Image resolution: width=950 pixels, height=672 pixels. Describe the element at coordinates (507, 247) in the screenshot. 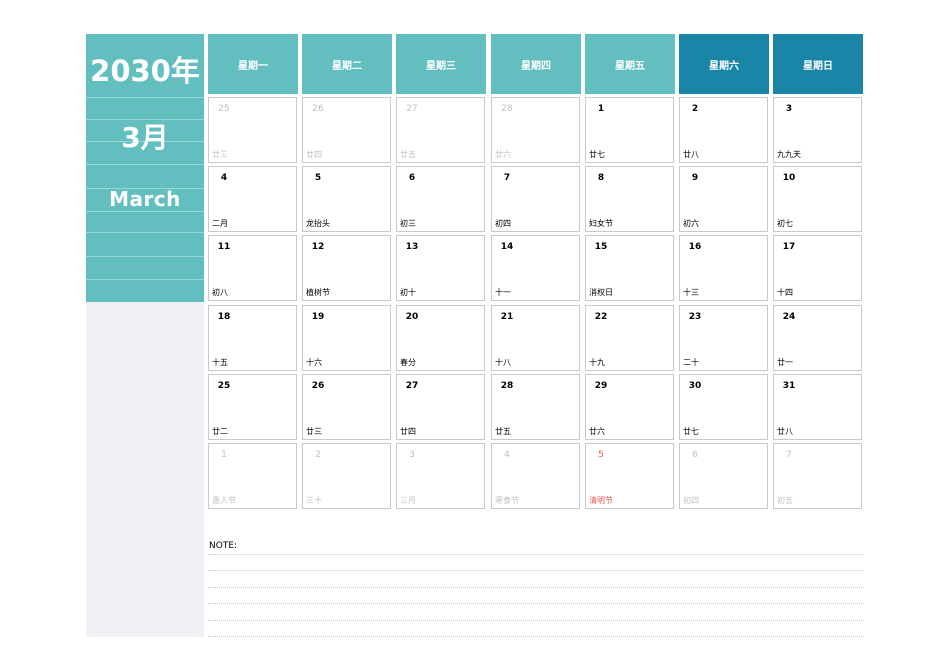

I see `day-number: 14` at that location.